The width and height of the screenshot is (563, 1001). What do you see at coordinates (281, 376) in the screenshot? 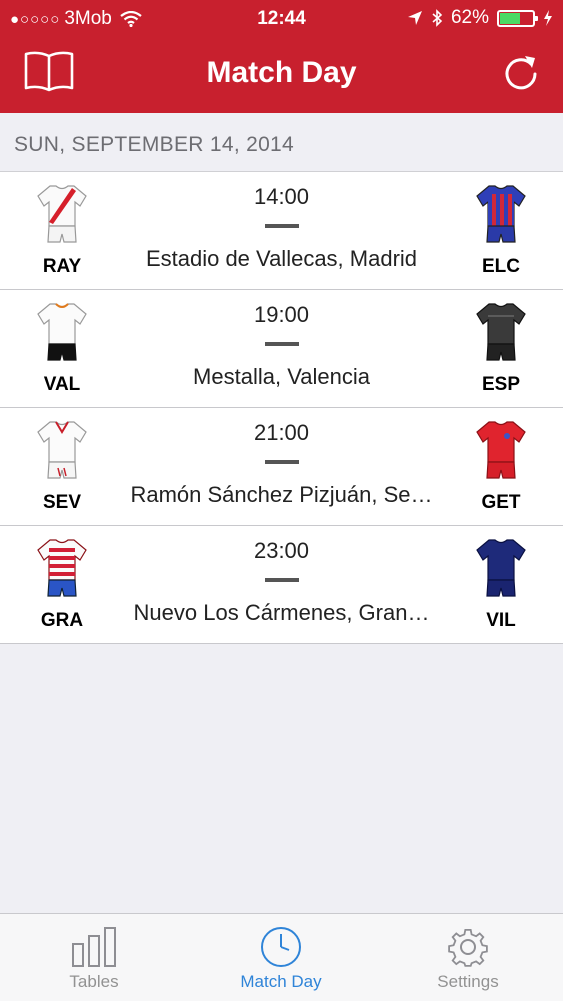
I see `venue: Mestalla, Valencia` at bounding box center [281, 376].